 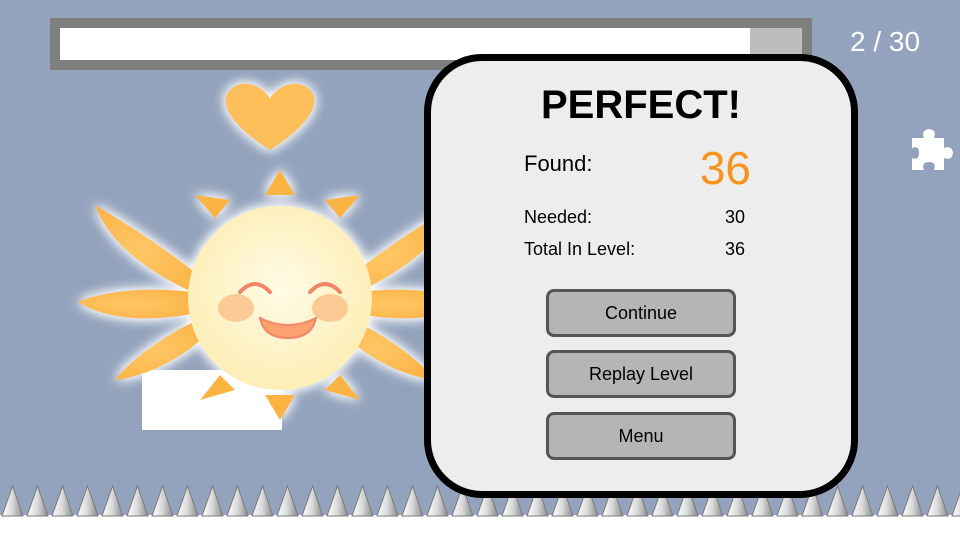 I want to click on replay-level-button: Replay Level, so click(x=641, y=374).